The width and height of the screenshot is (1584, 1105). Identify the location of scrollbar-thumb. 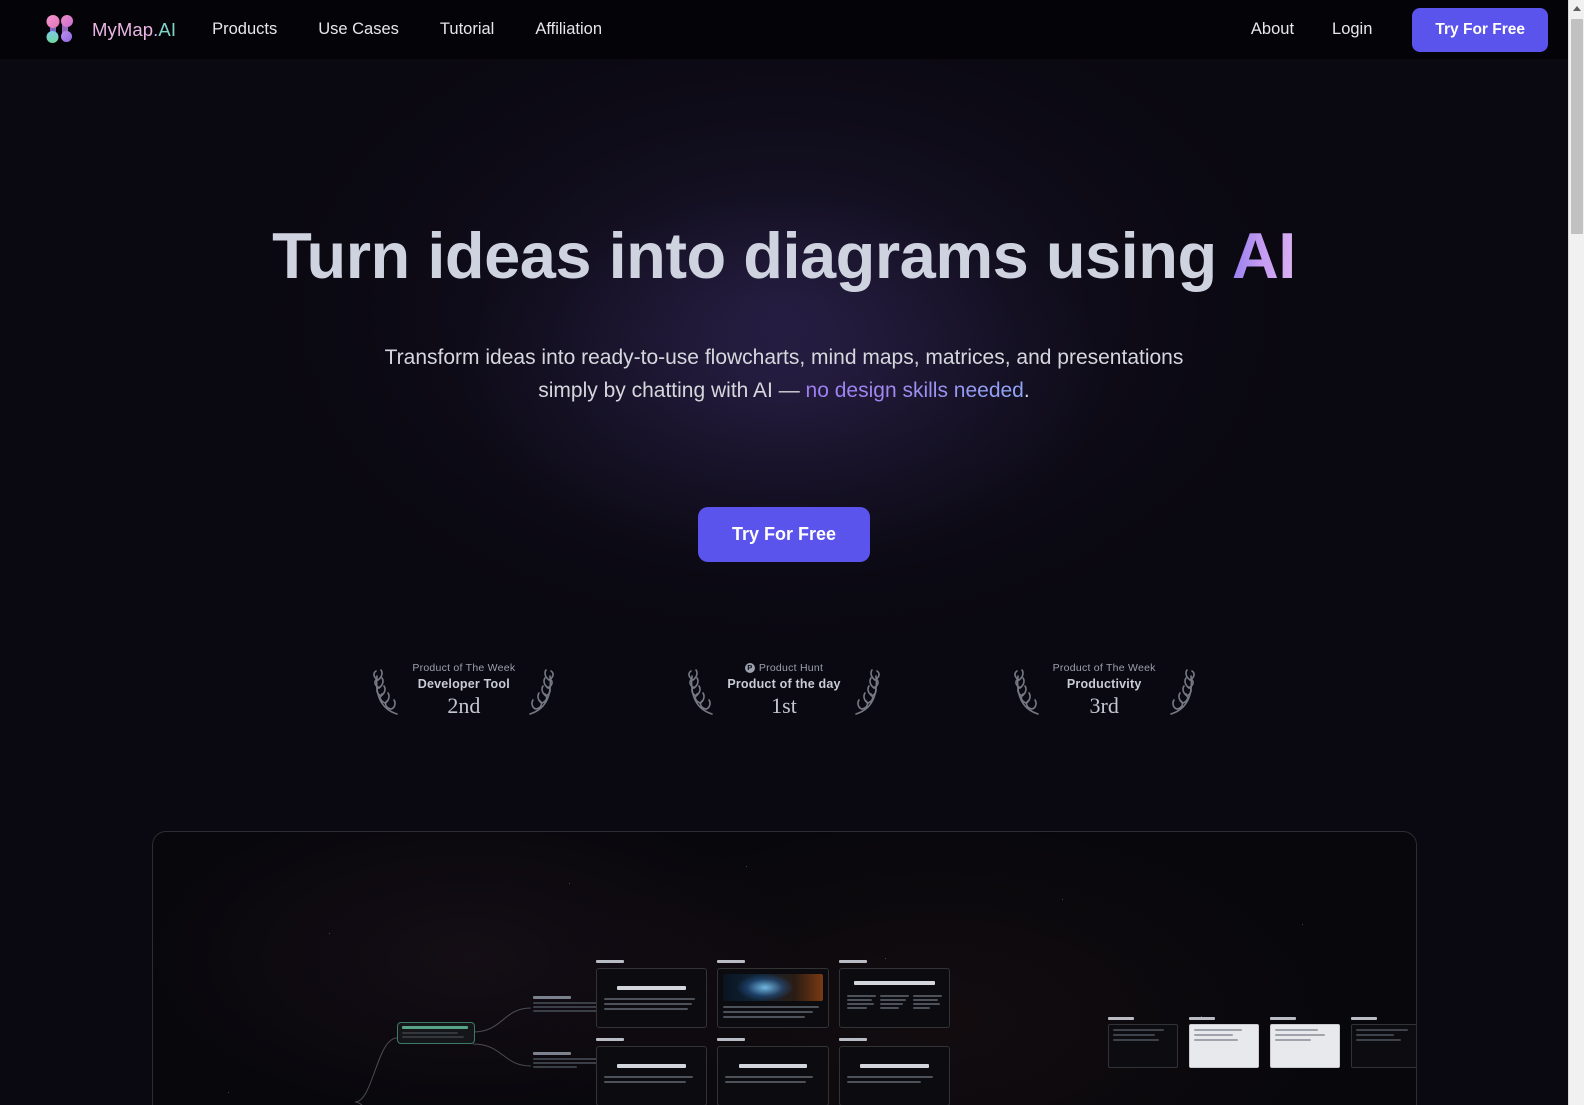
(1577, 126).